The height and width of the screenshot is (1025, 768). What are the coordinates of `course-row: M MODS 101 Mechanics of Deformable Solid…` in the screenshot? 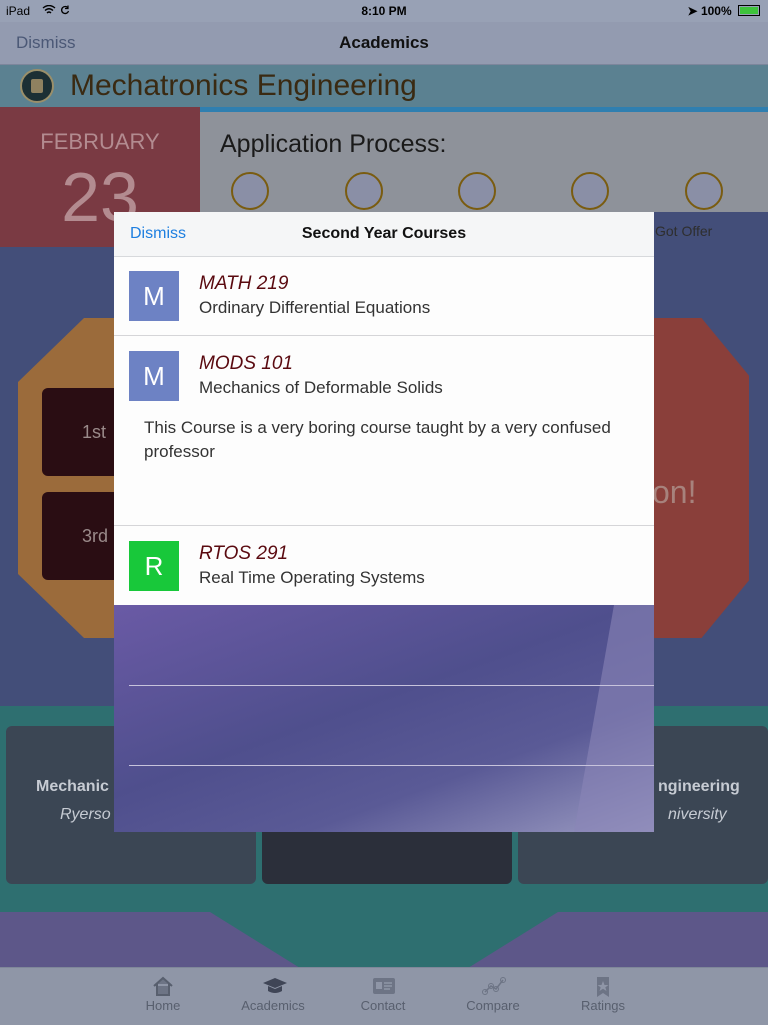 It's located at (384, 431).